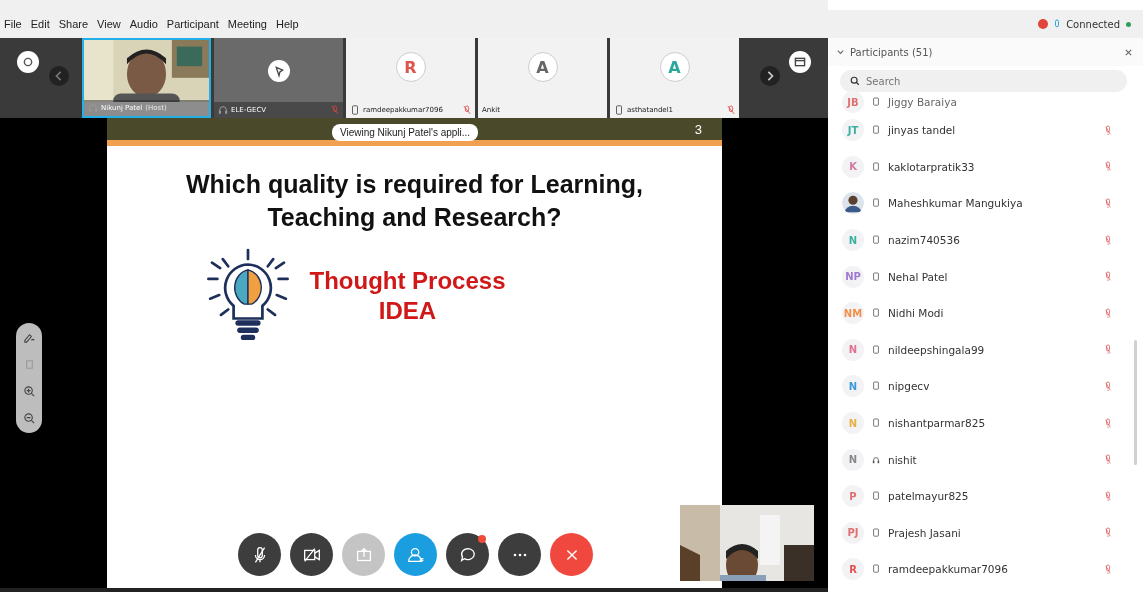 The width and height of the screenshot is (1143, 592). What do you see at coordinates (855, 81) in the screenshot?
I see `search-icon` at bounding box center [855, 81].